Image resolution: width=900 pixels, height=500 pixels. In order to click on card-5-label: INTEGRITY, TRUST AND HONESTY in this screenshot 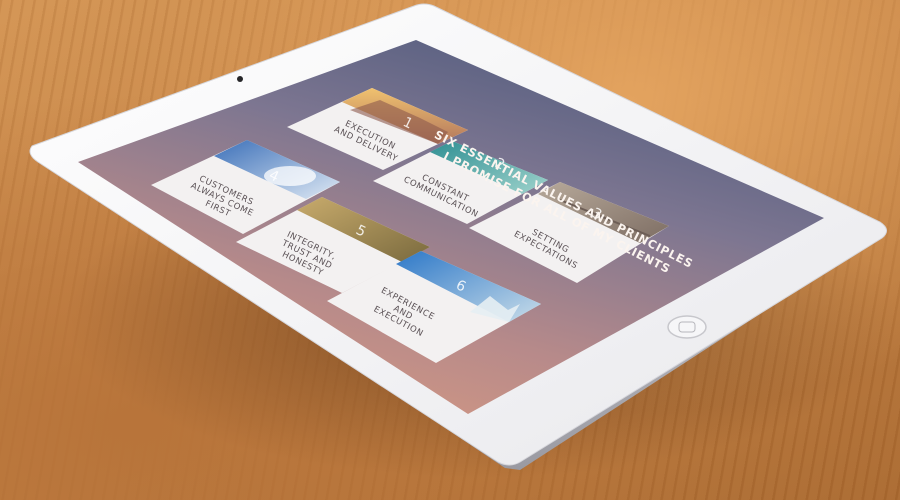, I will do `click(307, 255)`.